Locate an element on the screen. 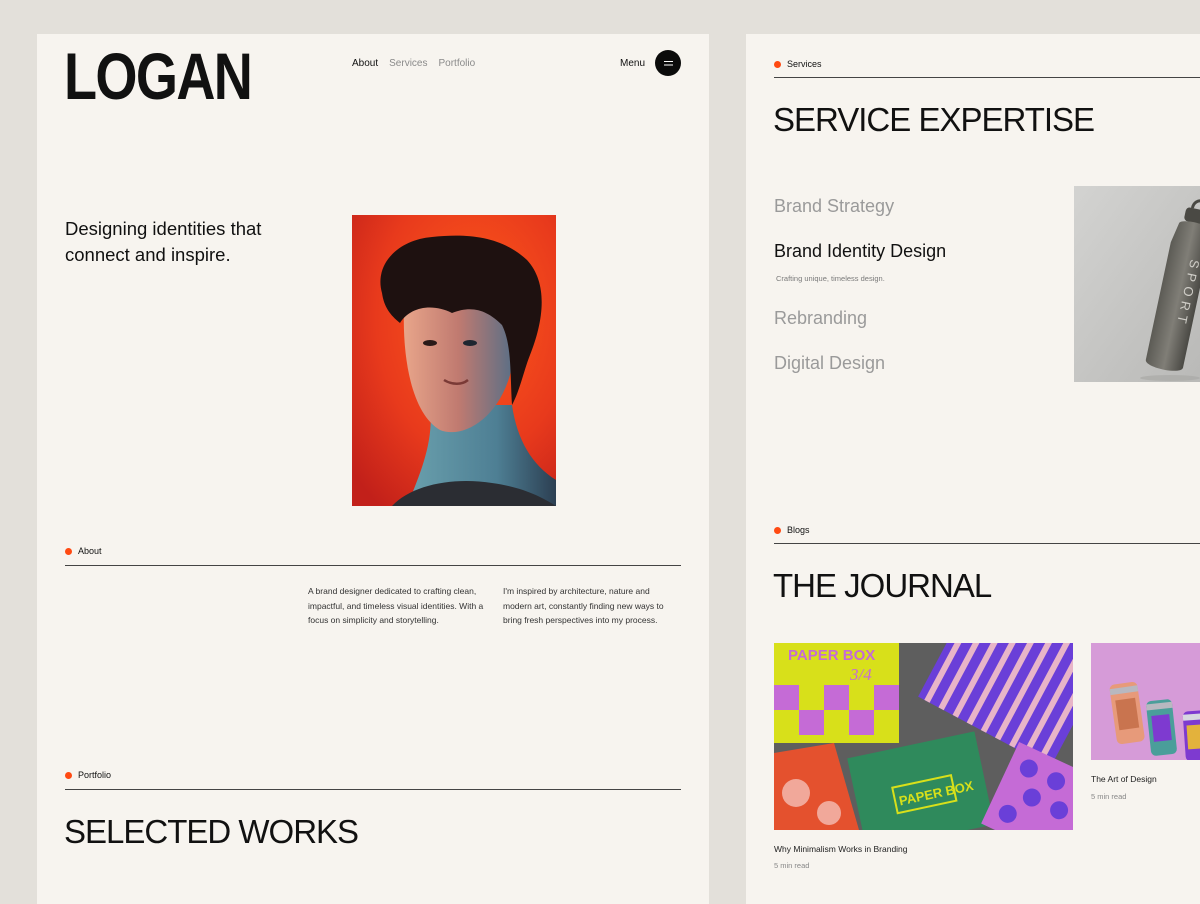 This screenshot has height=904, width=1200. service-digital-design: Digital Design is located at coordinates (829, 363).